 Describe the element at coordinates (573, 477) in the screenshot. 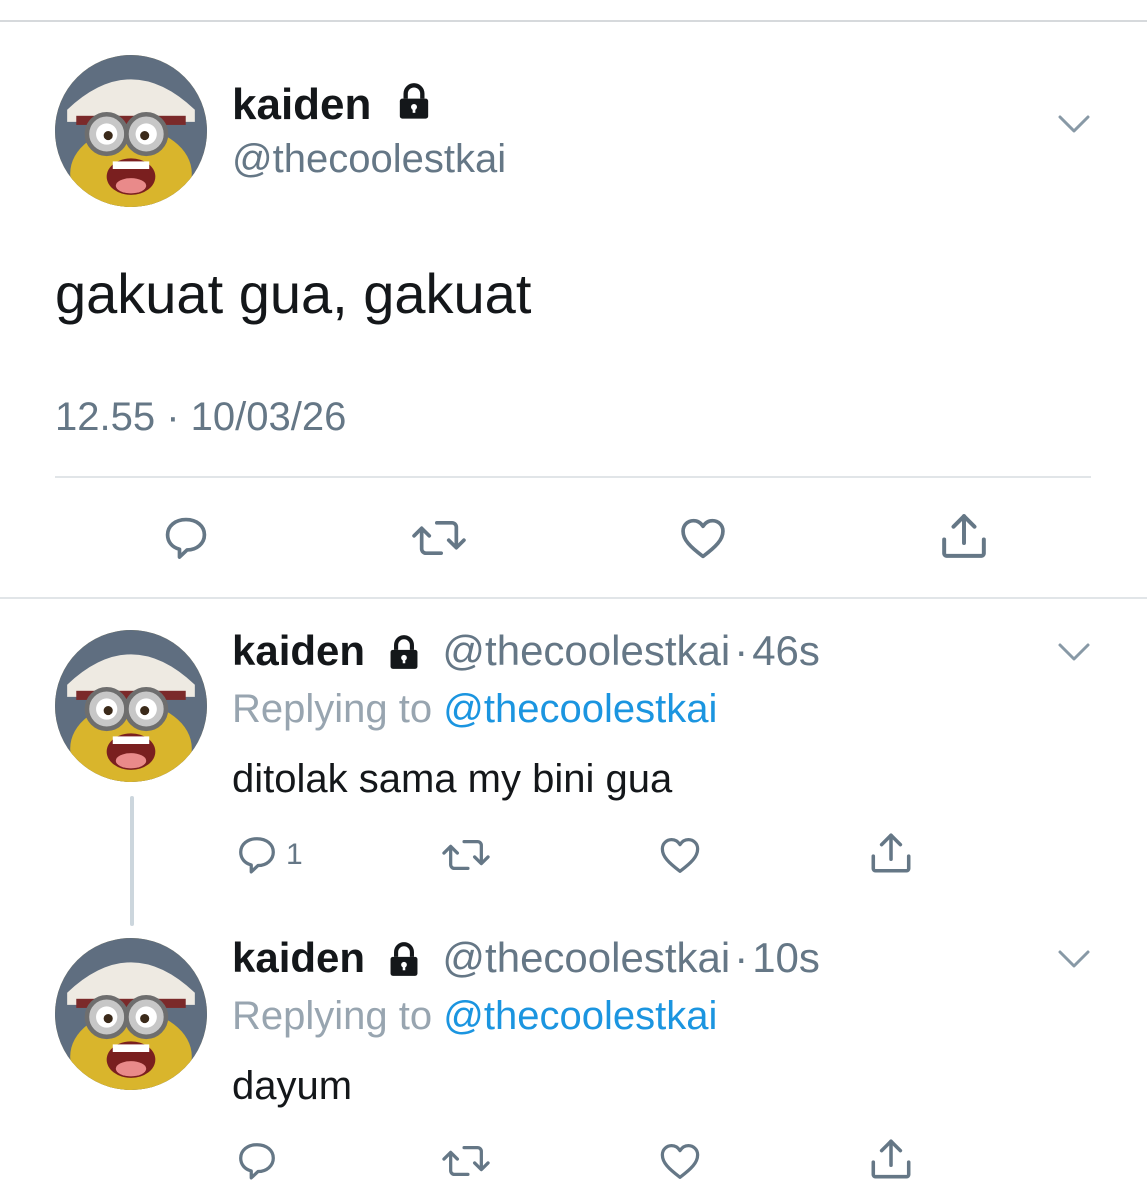

I see `divider` at that location.